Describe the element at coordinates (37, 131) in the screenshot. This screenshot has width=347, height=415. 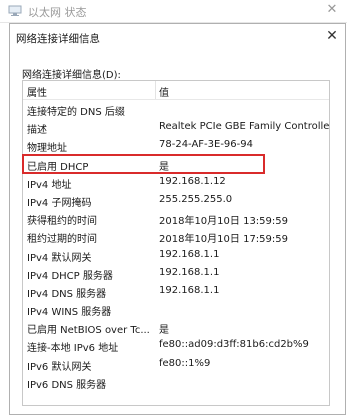
I see `property-cell: 描述` at that location.